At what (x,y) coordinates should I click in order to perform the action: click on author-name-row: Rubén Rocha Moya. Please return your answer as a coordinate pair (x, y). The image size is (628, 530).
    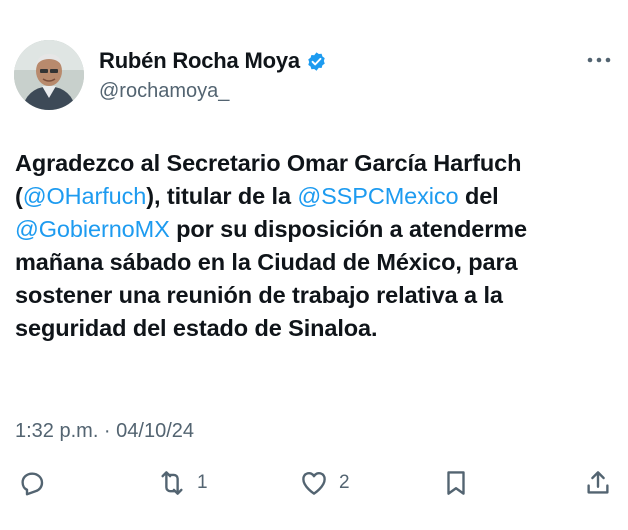
    Looking at the image, I should click on (213, 61).